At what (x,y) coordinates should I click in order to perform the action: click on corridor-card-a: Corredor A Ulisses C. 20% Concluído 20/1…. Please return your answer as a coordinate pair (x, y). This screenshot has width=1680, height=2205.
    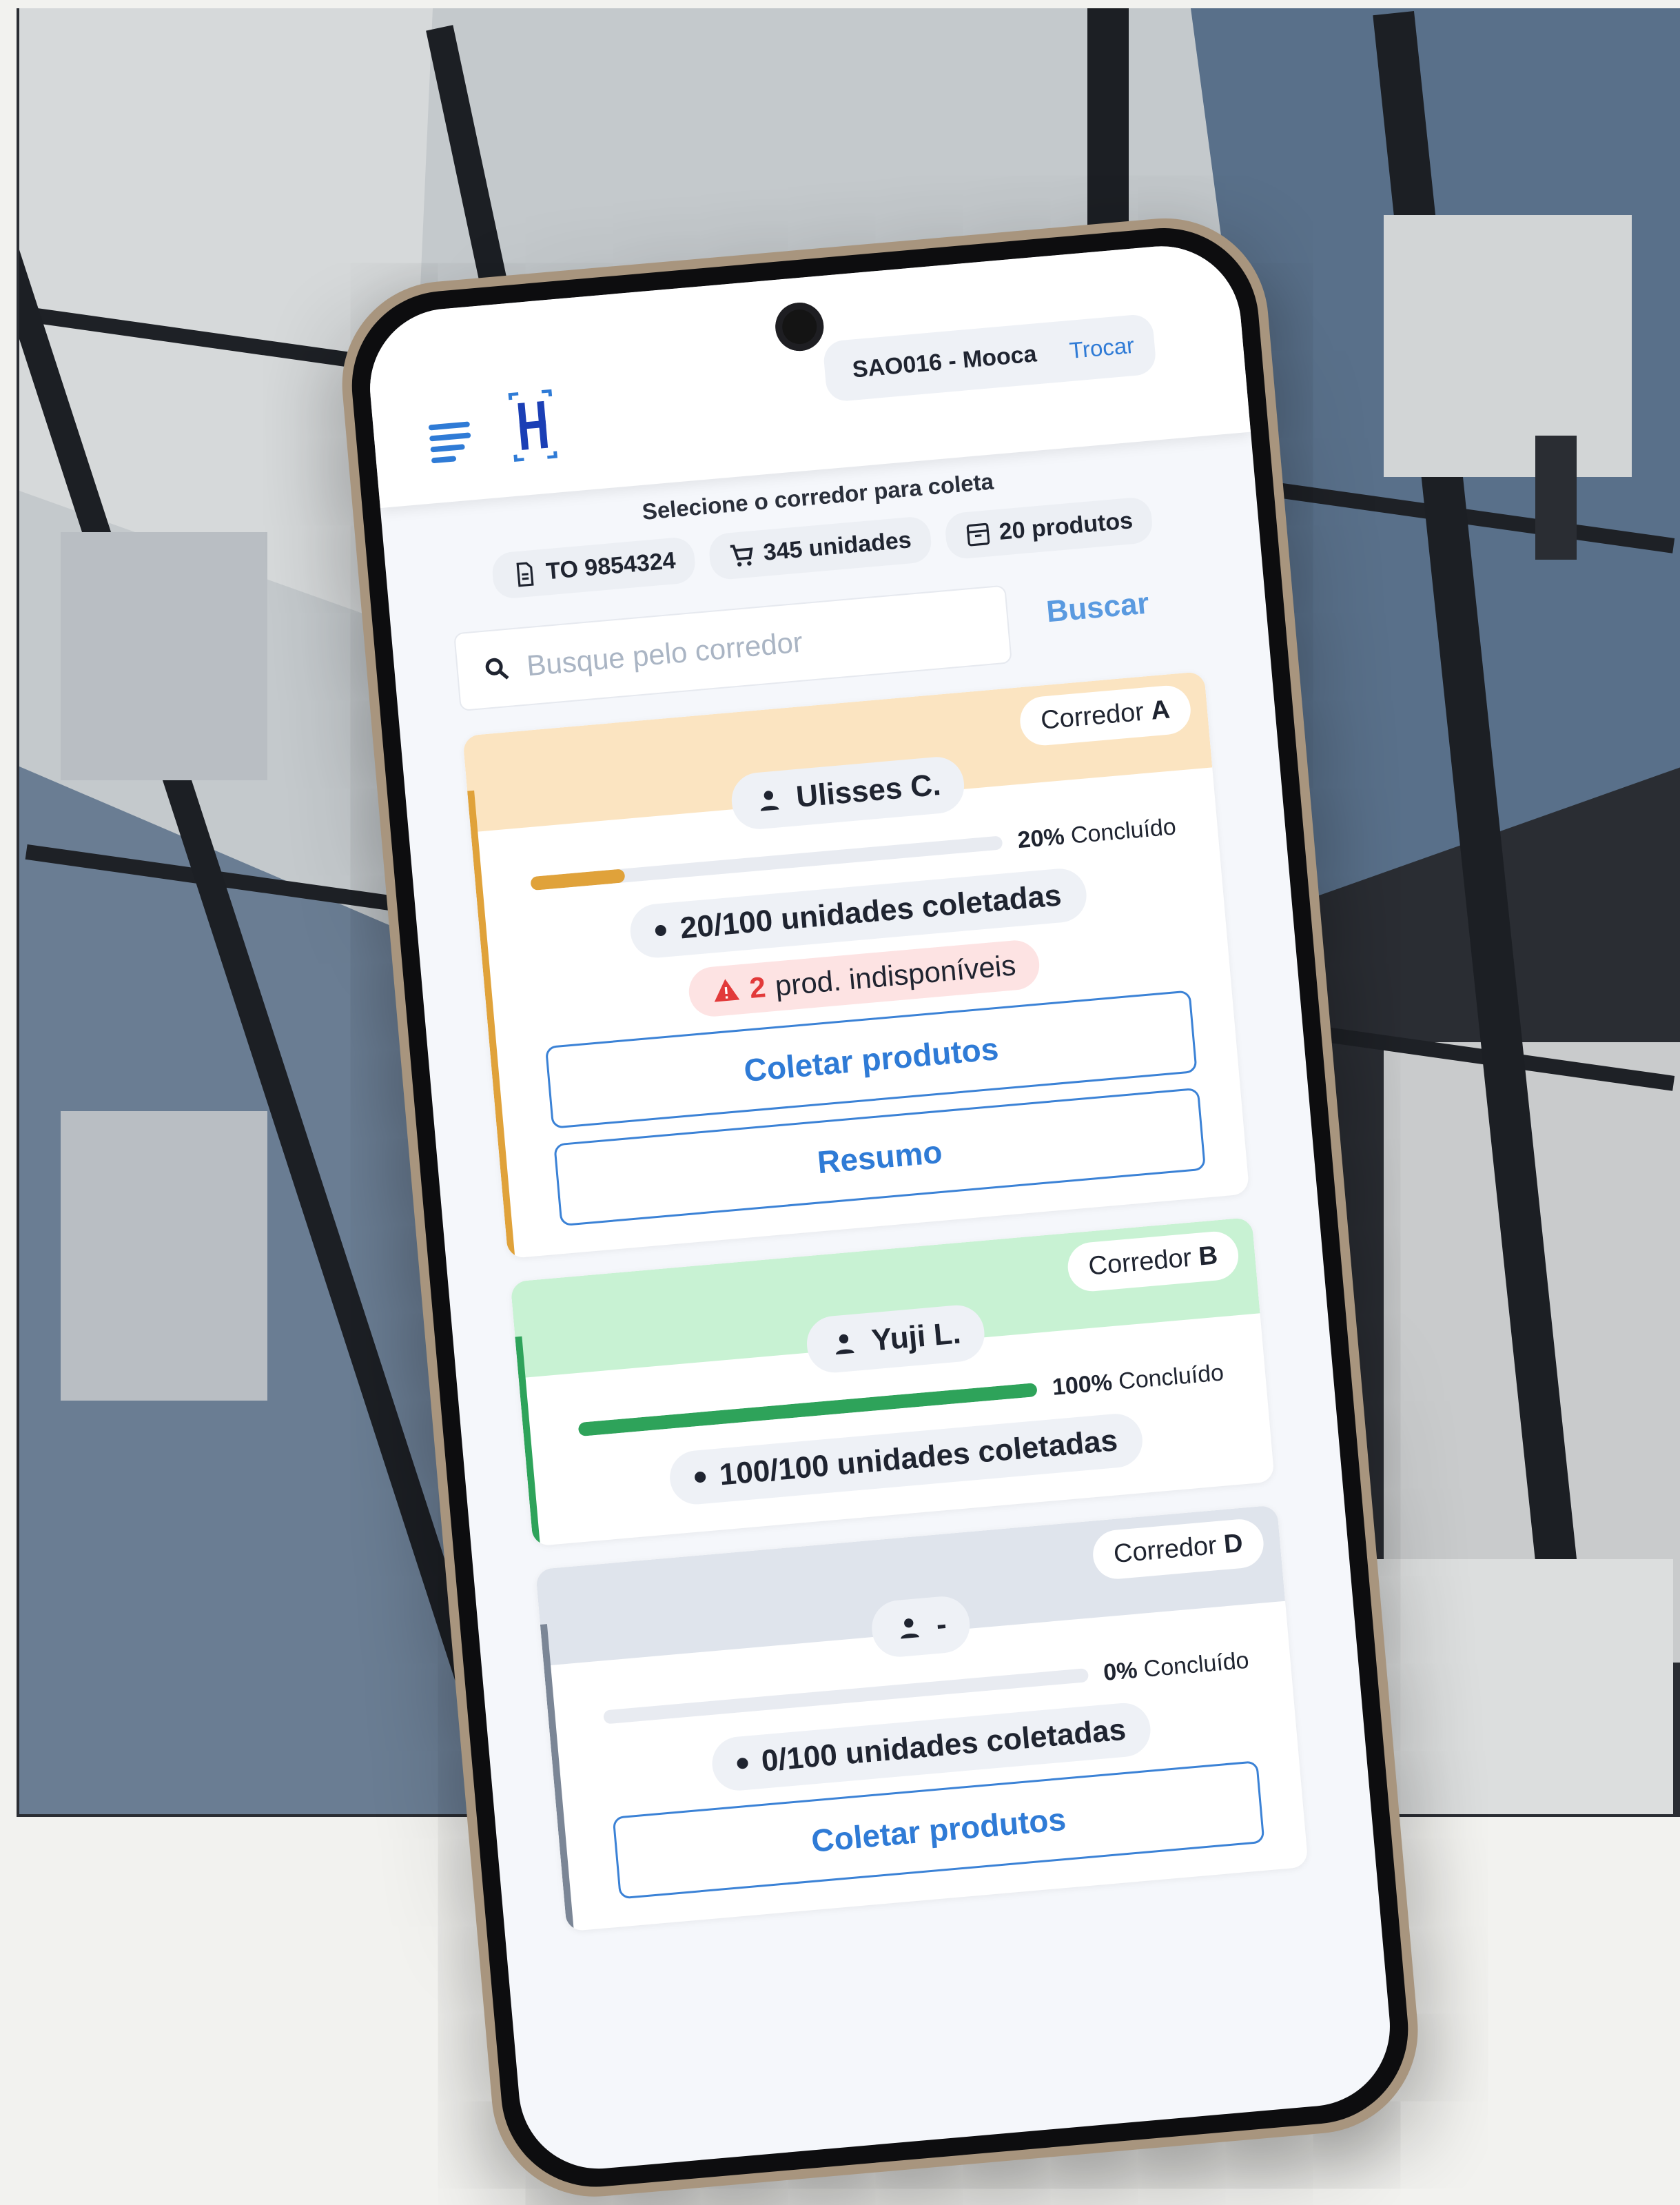
    Looking at the image, I should click on (856, 965).